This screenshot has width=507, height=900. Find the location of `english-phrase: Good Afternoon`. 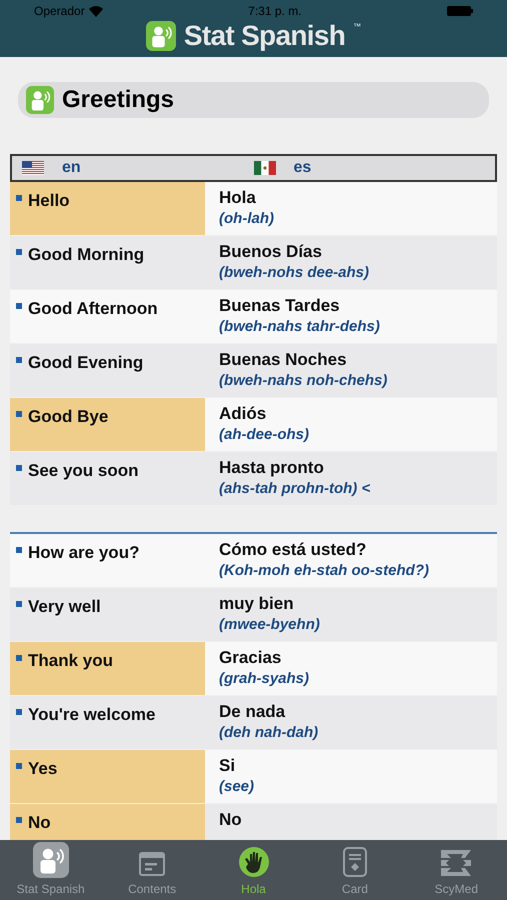

english-phrase: Good Afternoon is located at coordinates (93, 309).